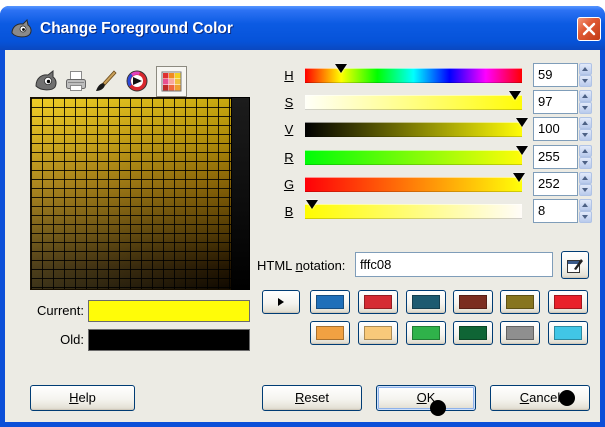 This screenshot has height=427, width=605. I want to click on color-picker-button, so click(575, 265).